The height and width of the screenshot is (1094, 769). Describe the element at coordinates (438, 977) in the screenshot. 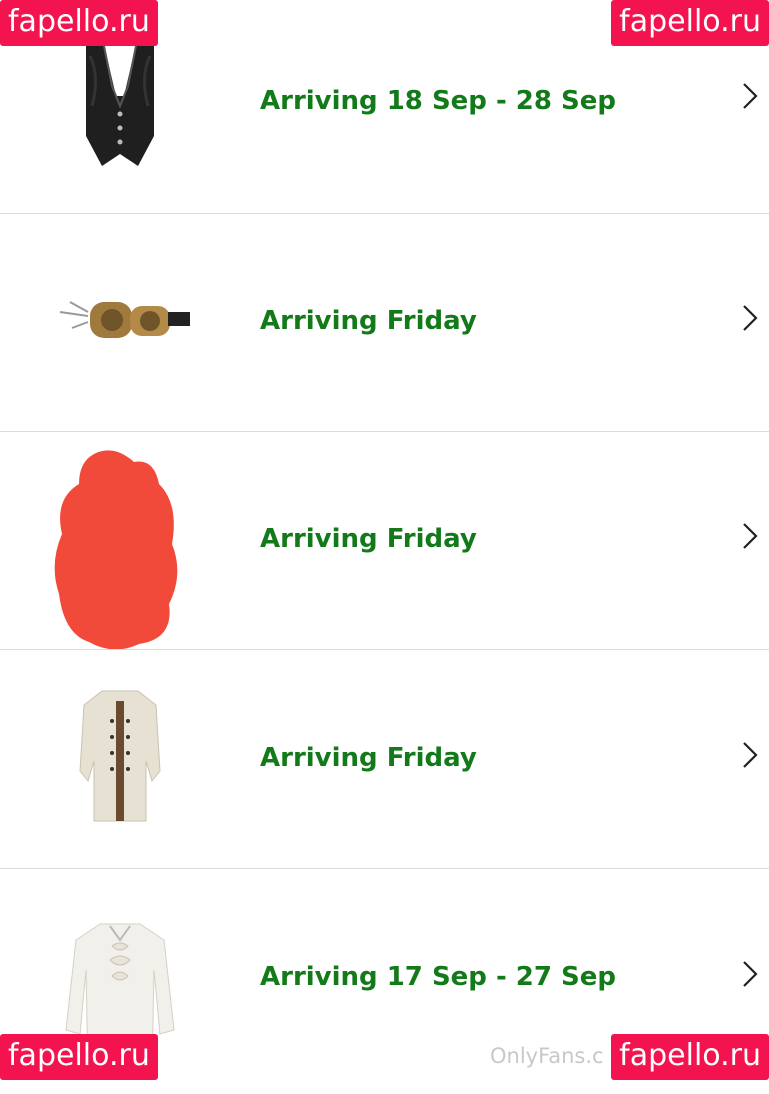

I see `delivery-status: Arriving 17 Sep - 27 Sep` at that location.